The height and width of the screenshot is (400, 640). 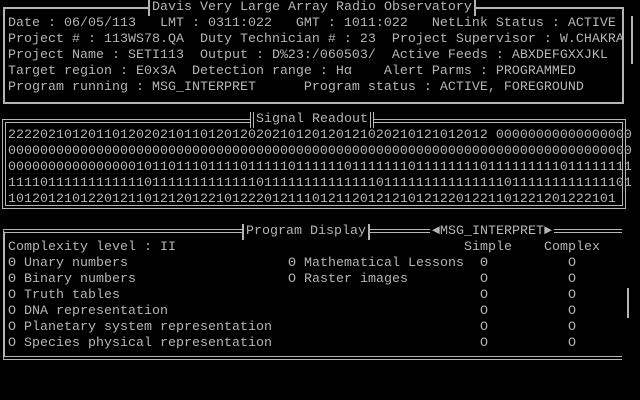 I want to click on item-species-physical: O Species physical representation, so click(x=140, y=344).